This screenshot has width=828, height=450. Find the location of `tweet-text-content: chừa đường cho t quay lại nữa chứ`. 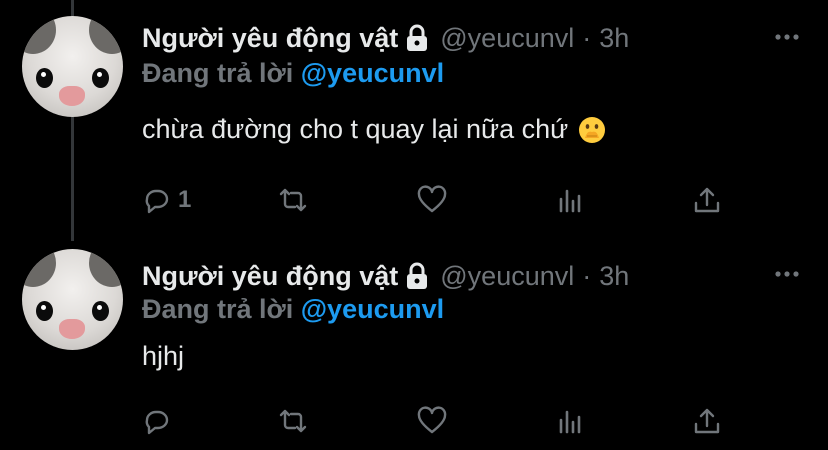

tweet-text-content: chừa đường cho t quay lại nữa chứ is located at coordinates (355, 129).